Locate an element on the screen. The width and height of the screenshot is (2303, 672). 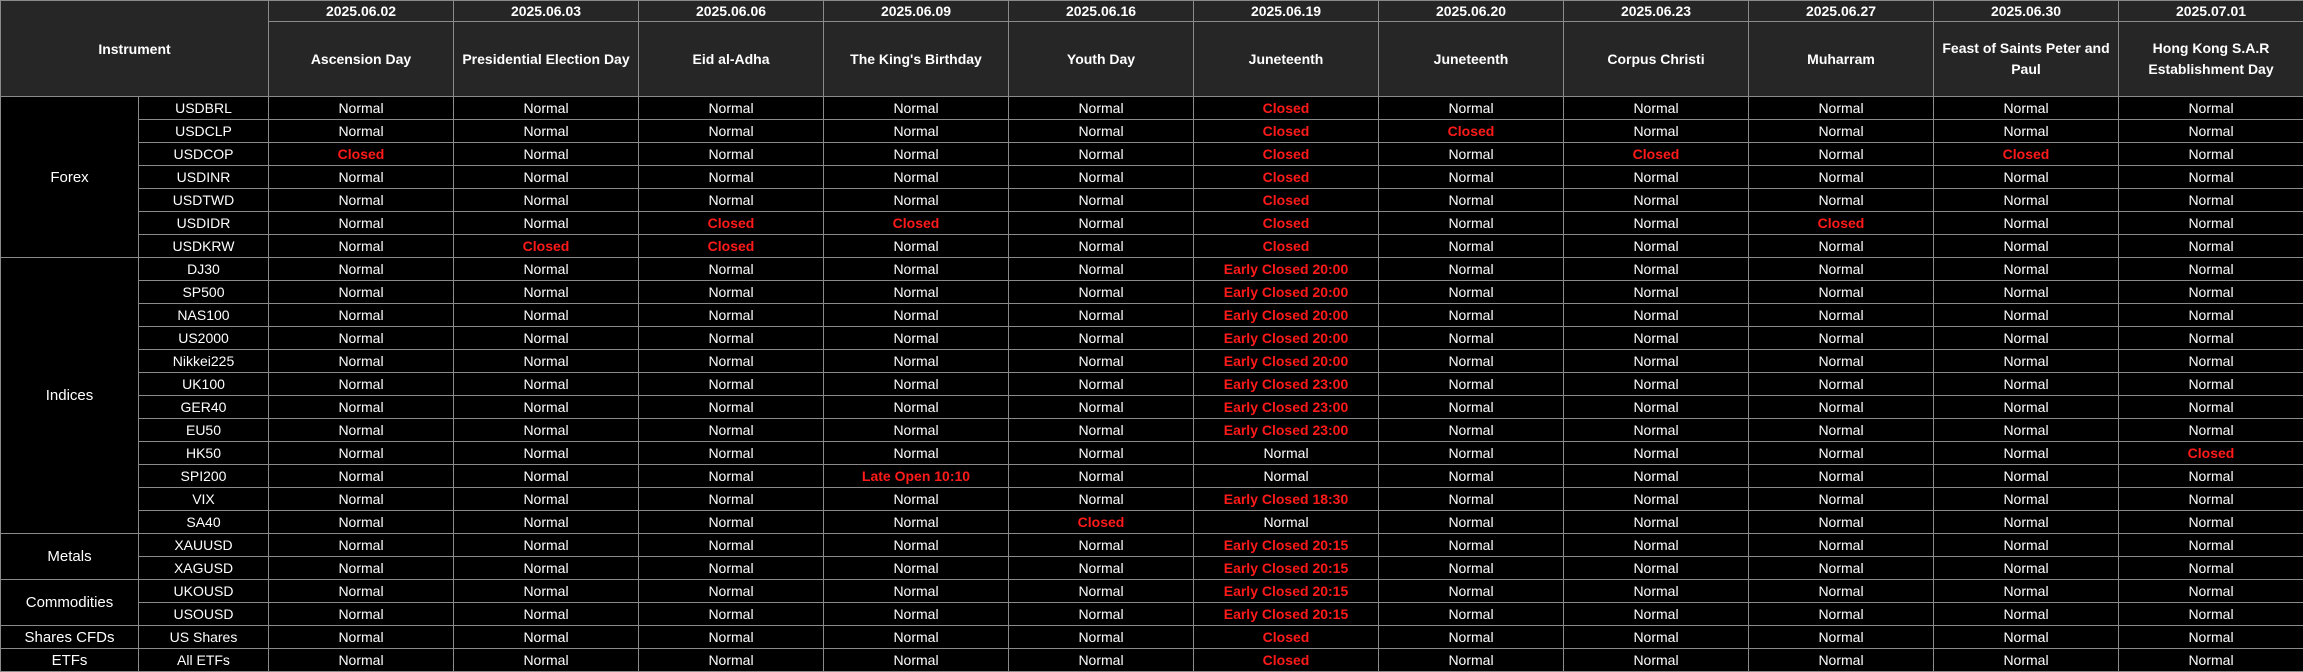
status-cell: Early Closed 23:00 is located at coordinates (1286, 430).